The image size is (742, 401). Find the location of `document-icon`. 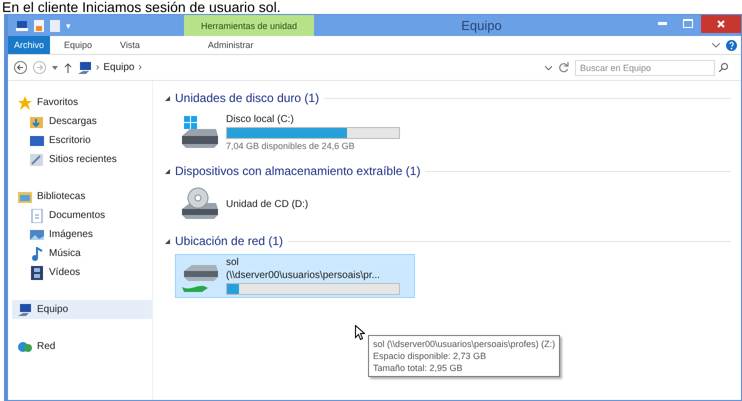

document-icon is located at coordinates (37, 215).